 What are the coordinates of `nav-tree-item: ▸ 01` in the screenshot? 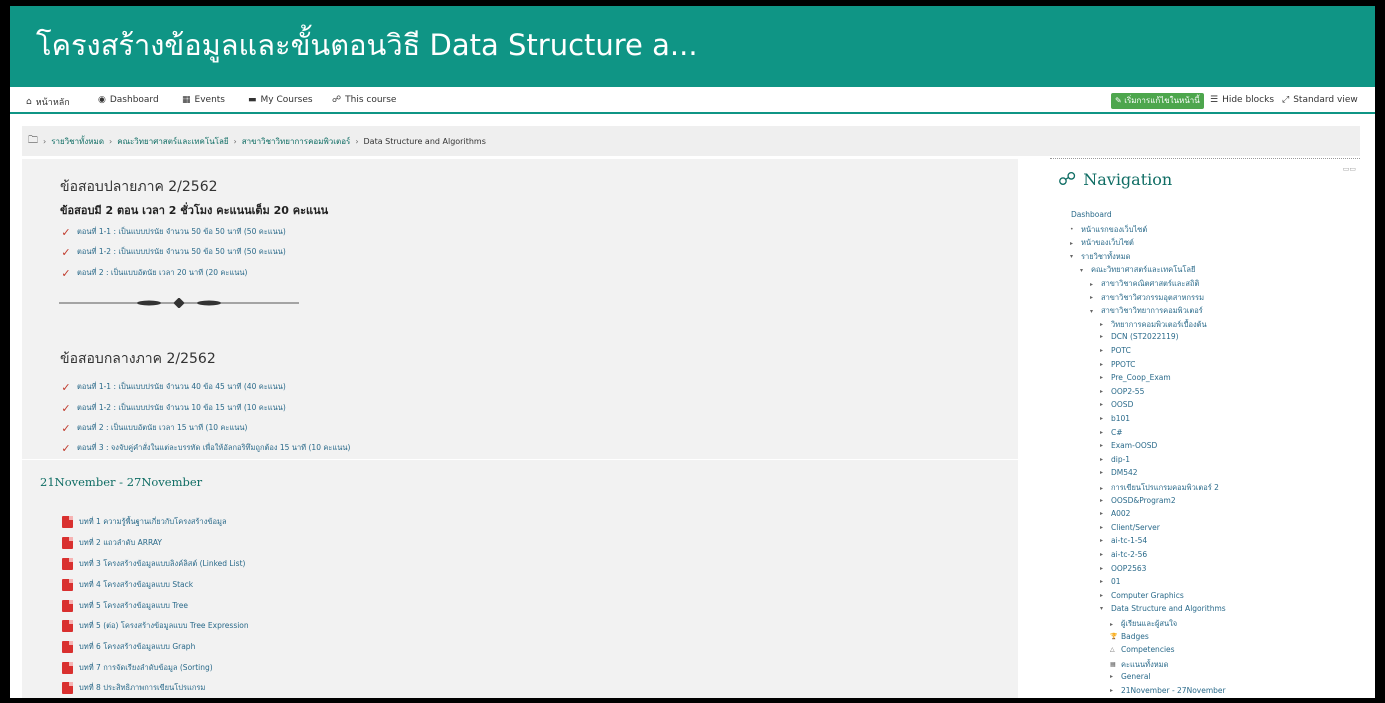 It's located at (1110, 581).